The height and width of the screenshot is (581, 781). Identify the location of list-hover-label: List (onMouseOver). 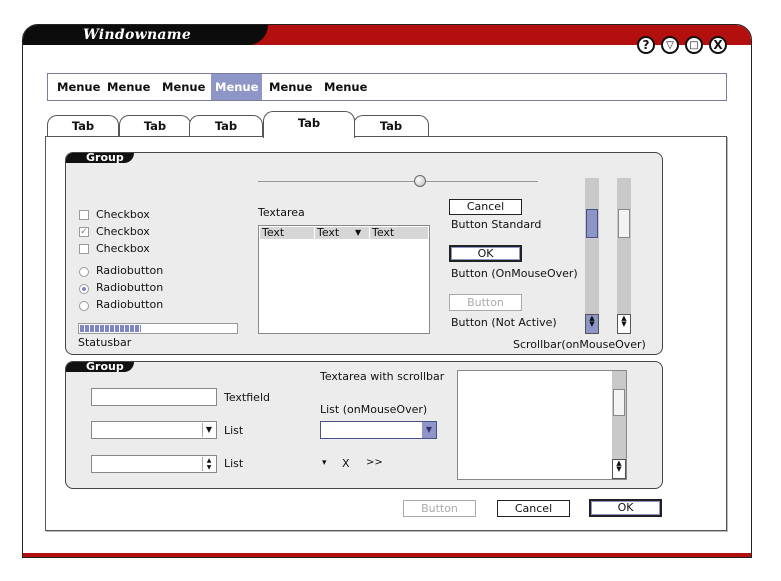
(374, 409).